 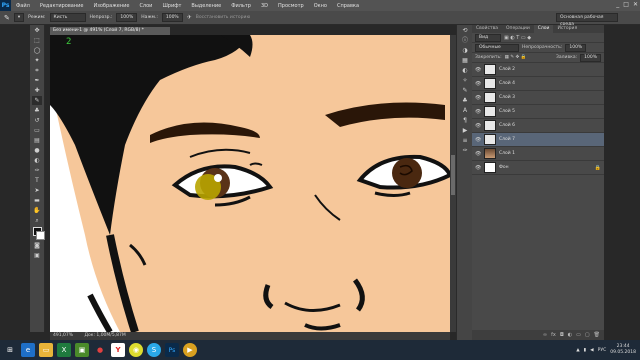 I want to click on layer-row: 👁 Слой 6, so click(x=538, y=126).